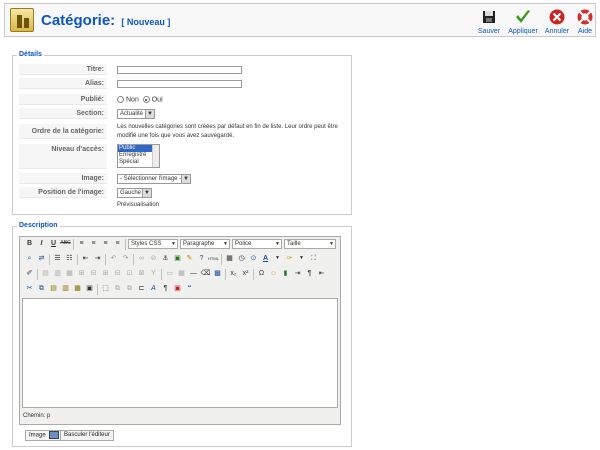 The height and width of the screenshot is (450, 600). Describe the element at coordinates (189, 258) in the screenshot. I see `cleanup-icon: ✎` at that location.